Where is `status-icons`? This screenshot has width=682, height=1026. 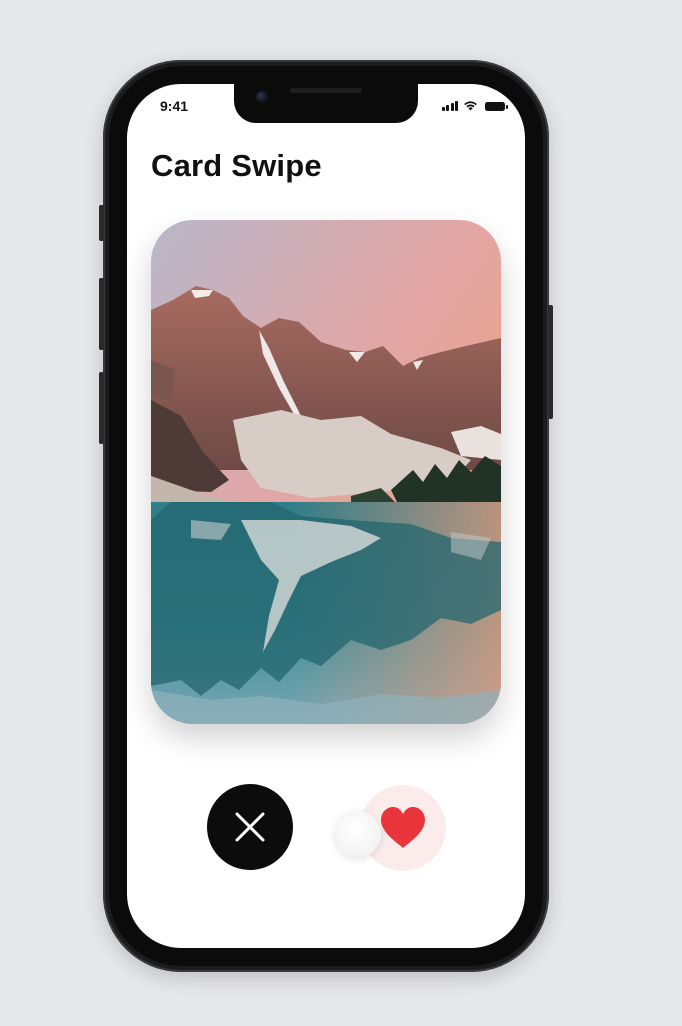
status-icons is located at coordinates (474, 105).